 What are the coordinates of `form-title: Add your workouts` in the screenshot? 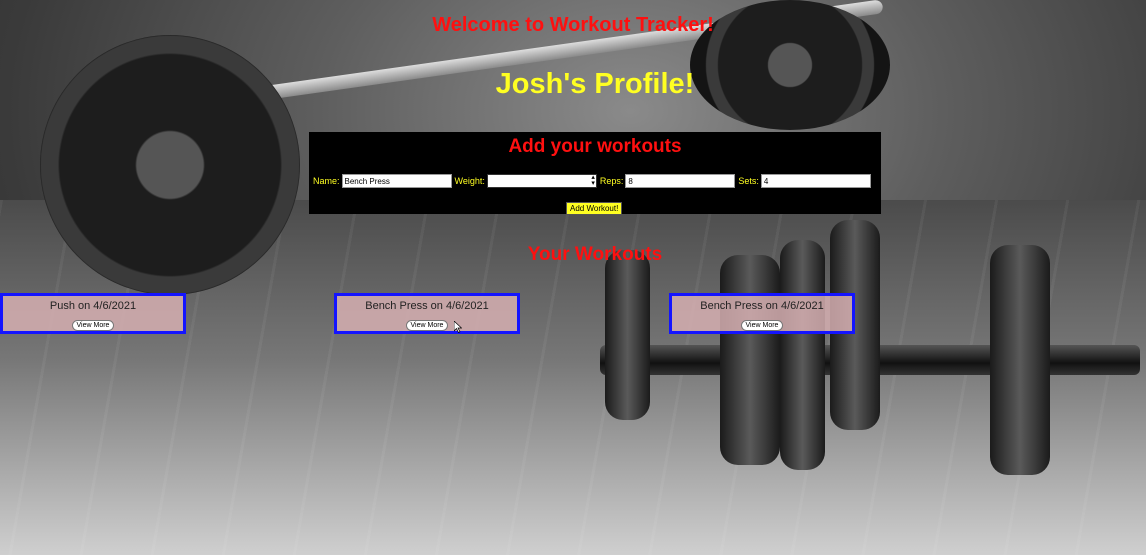 It's located at (595, 146).